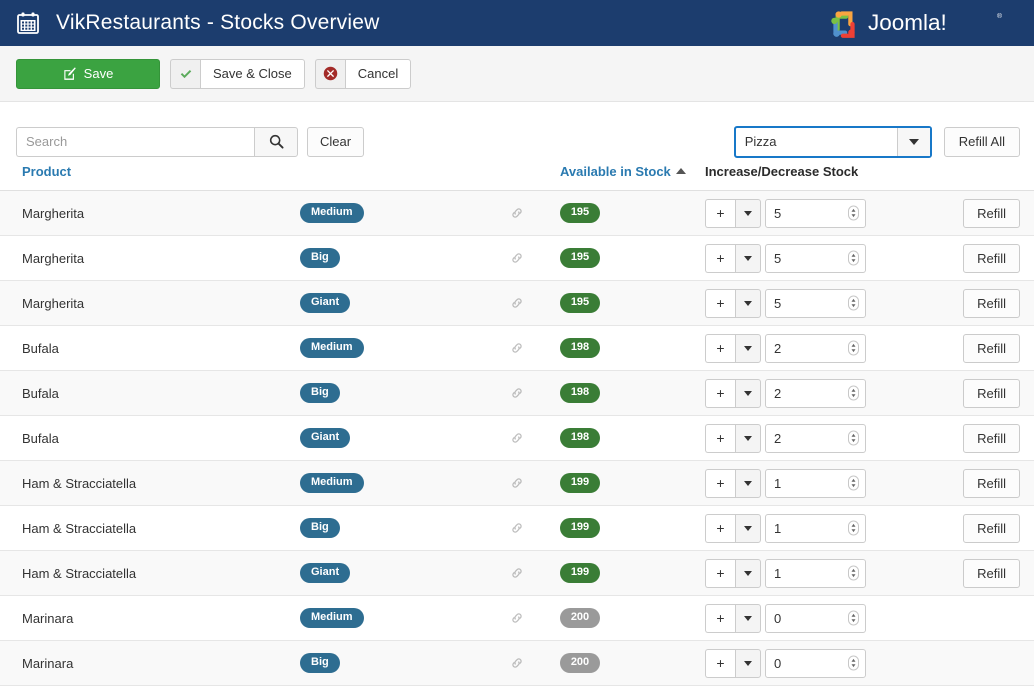 This screenshot has height=692, width=1034. What do you see at coordinates (332, 483) in the screenshot?
I see `variant-badge: Medium` at bounding box center [332, 483].